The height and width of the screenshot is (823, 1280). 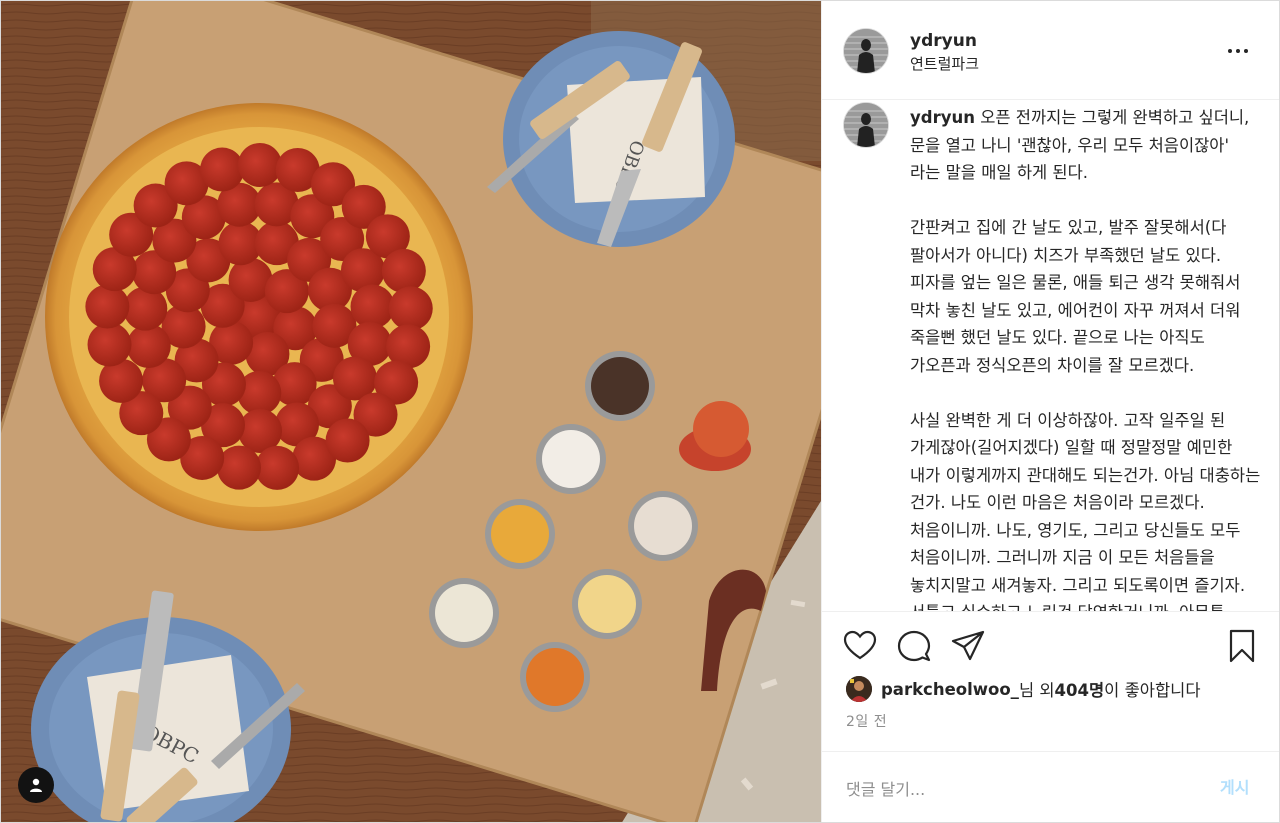 I want to click on likes-count: 404명, so click(x=1080, y=689).